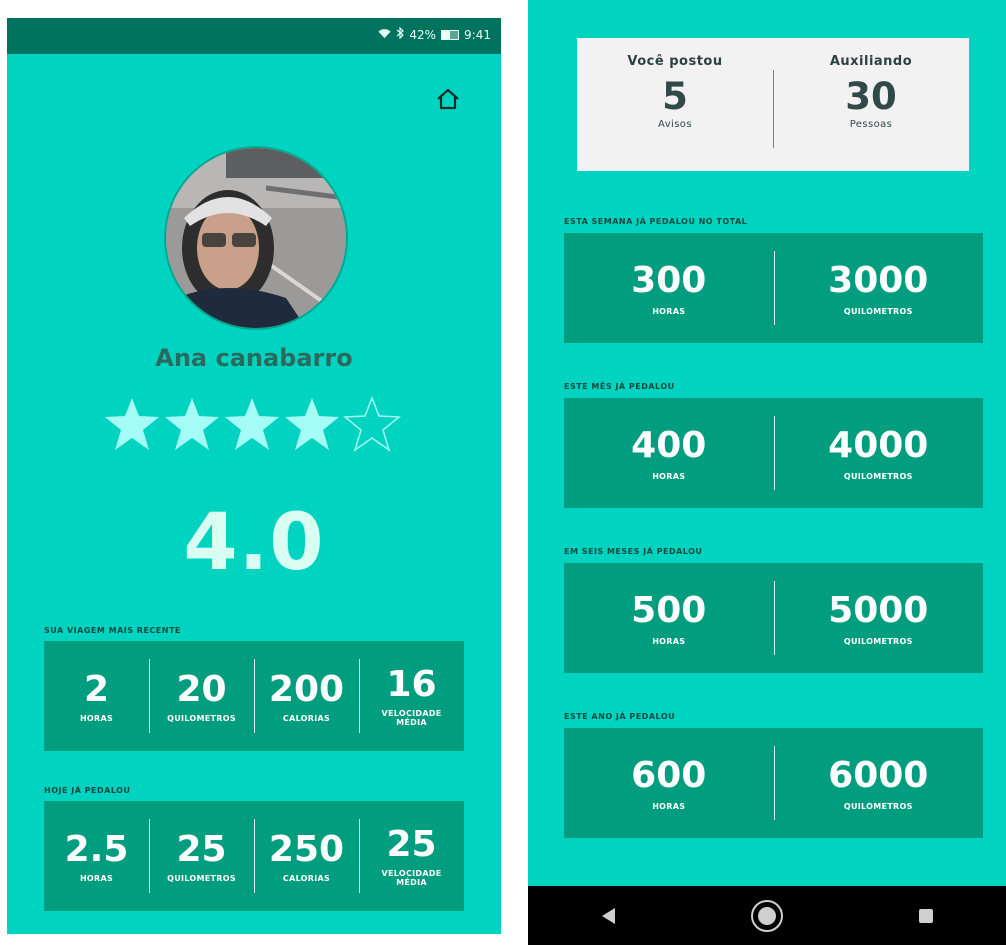 The height and width of the screenshot is (945, 1006). I want to click on week-card: 300 HORAS 3000 QUILOMETROS, so click(773, 288).